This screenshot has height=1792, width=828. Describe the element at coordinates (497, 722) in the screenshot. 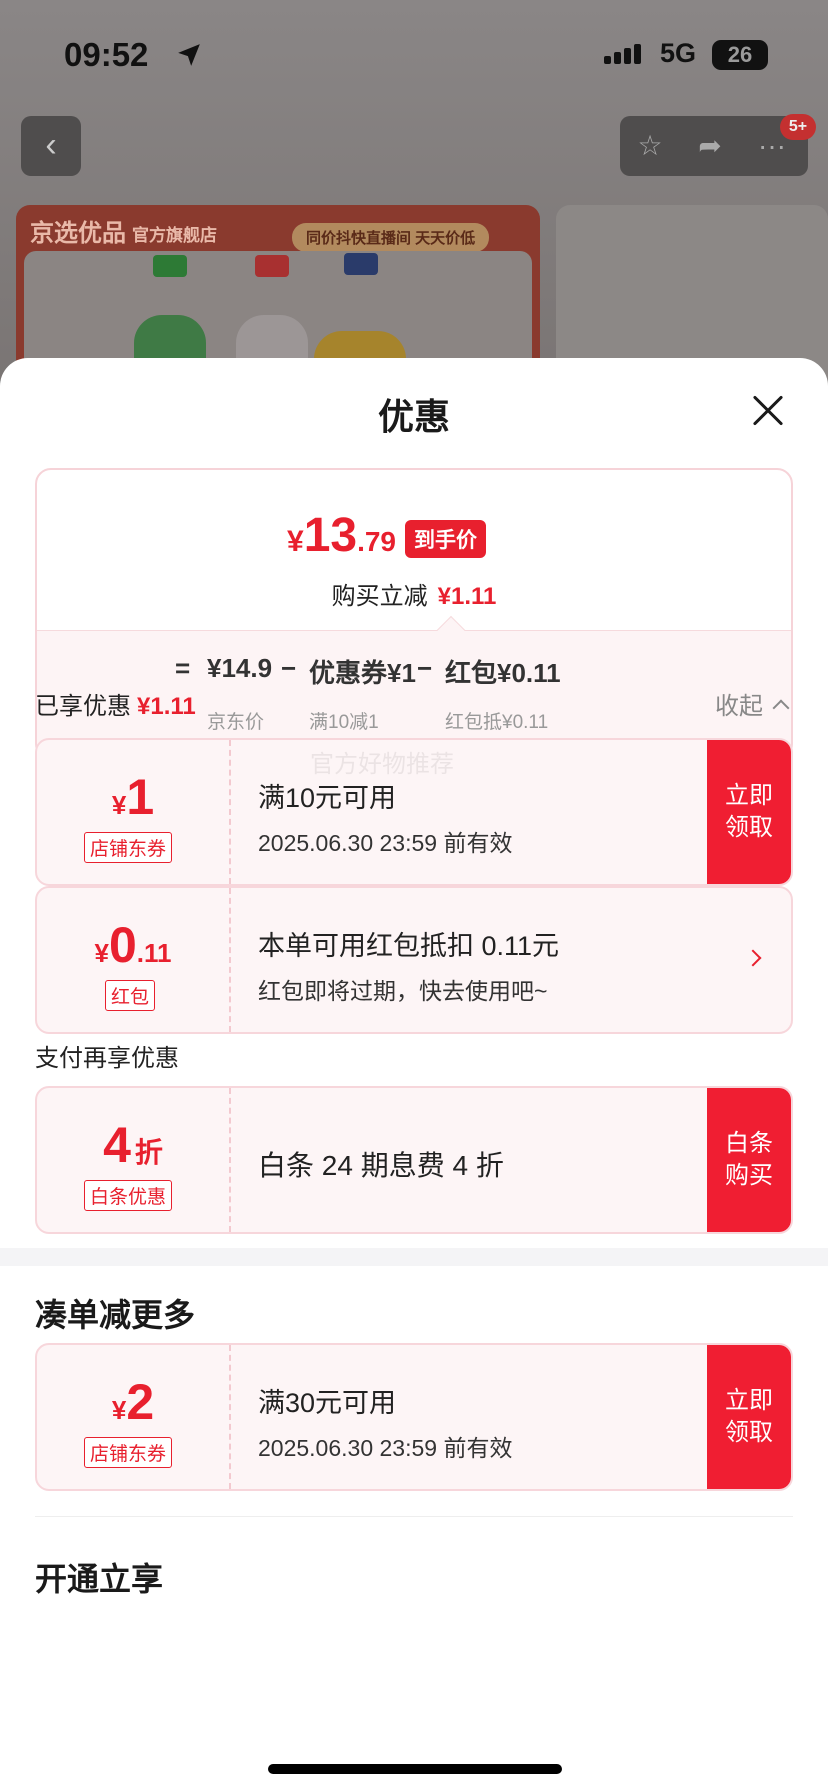

I see `red-packet-label: 红包抵¥0.11` at that location.